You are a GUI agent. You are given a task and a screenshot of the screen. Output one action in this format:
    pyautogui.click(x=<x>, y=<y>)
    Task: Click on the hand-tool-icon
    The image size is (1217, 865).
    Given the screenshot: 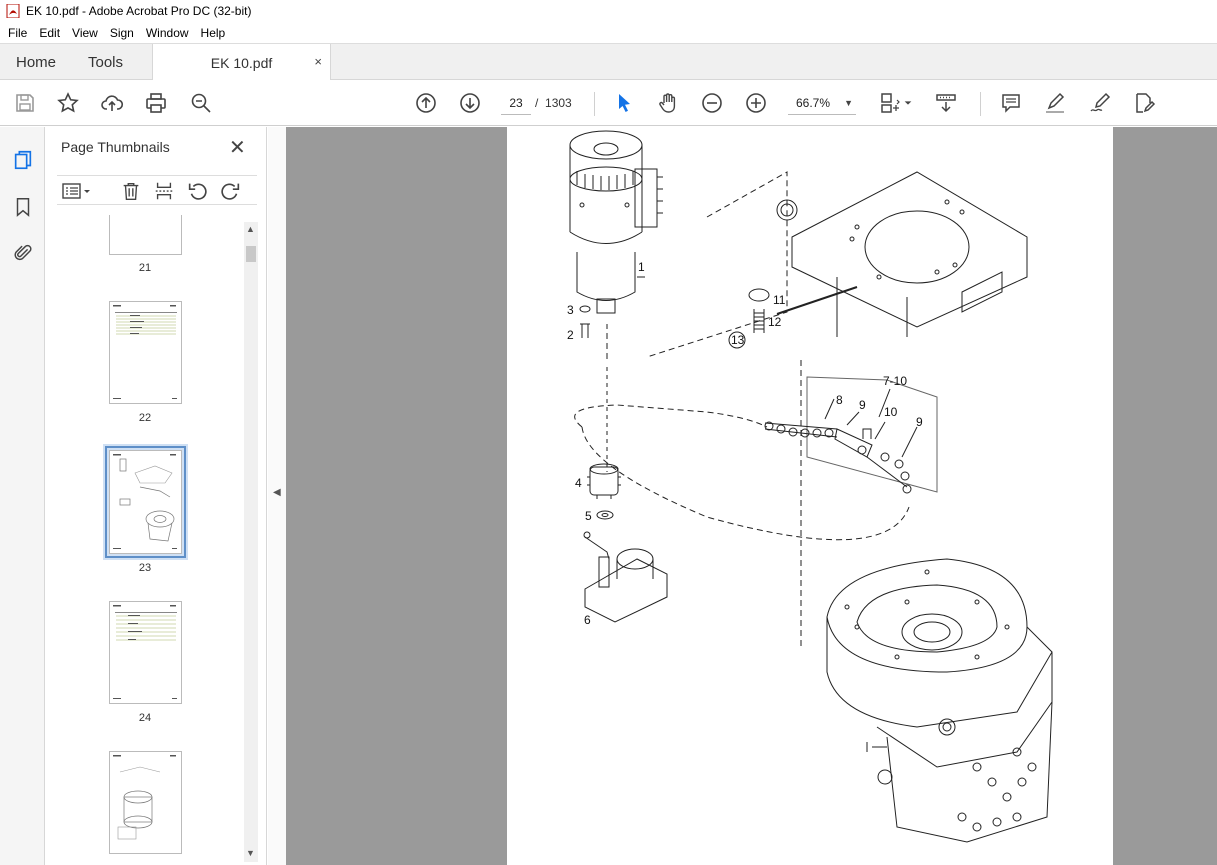 What is the action you would take?
    pyautogui.click(x=668, y=103)
    